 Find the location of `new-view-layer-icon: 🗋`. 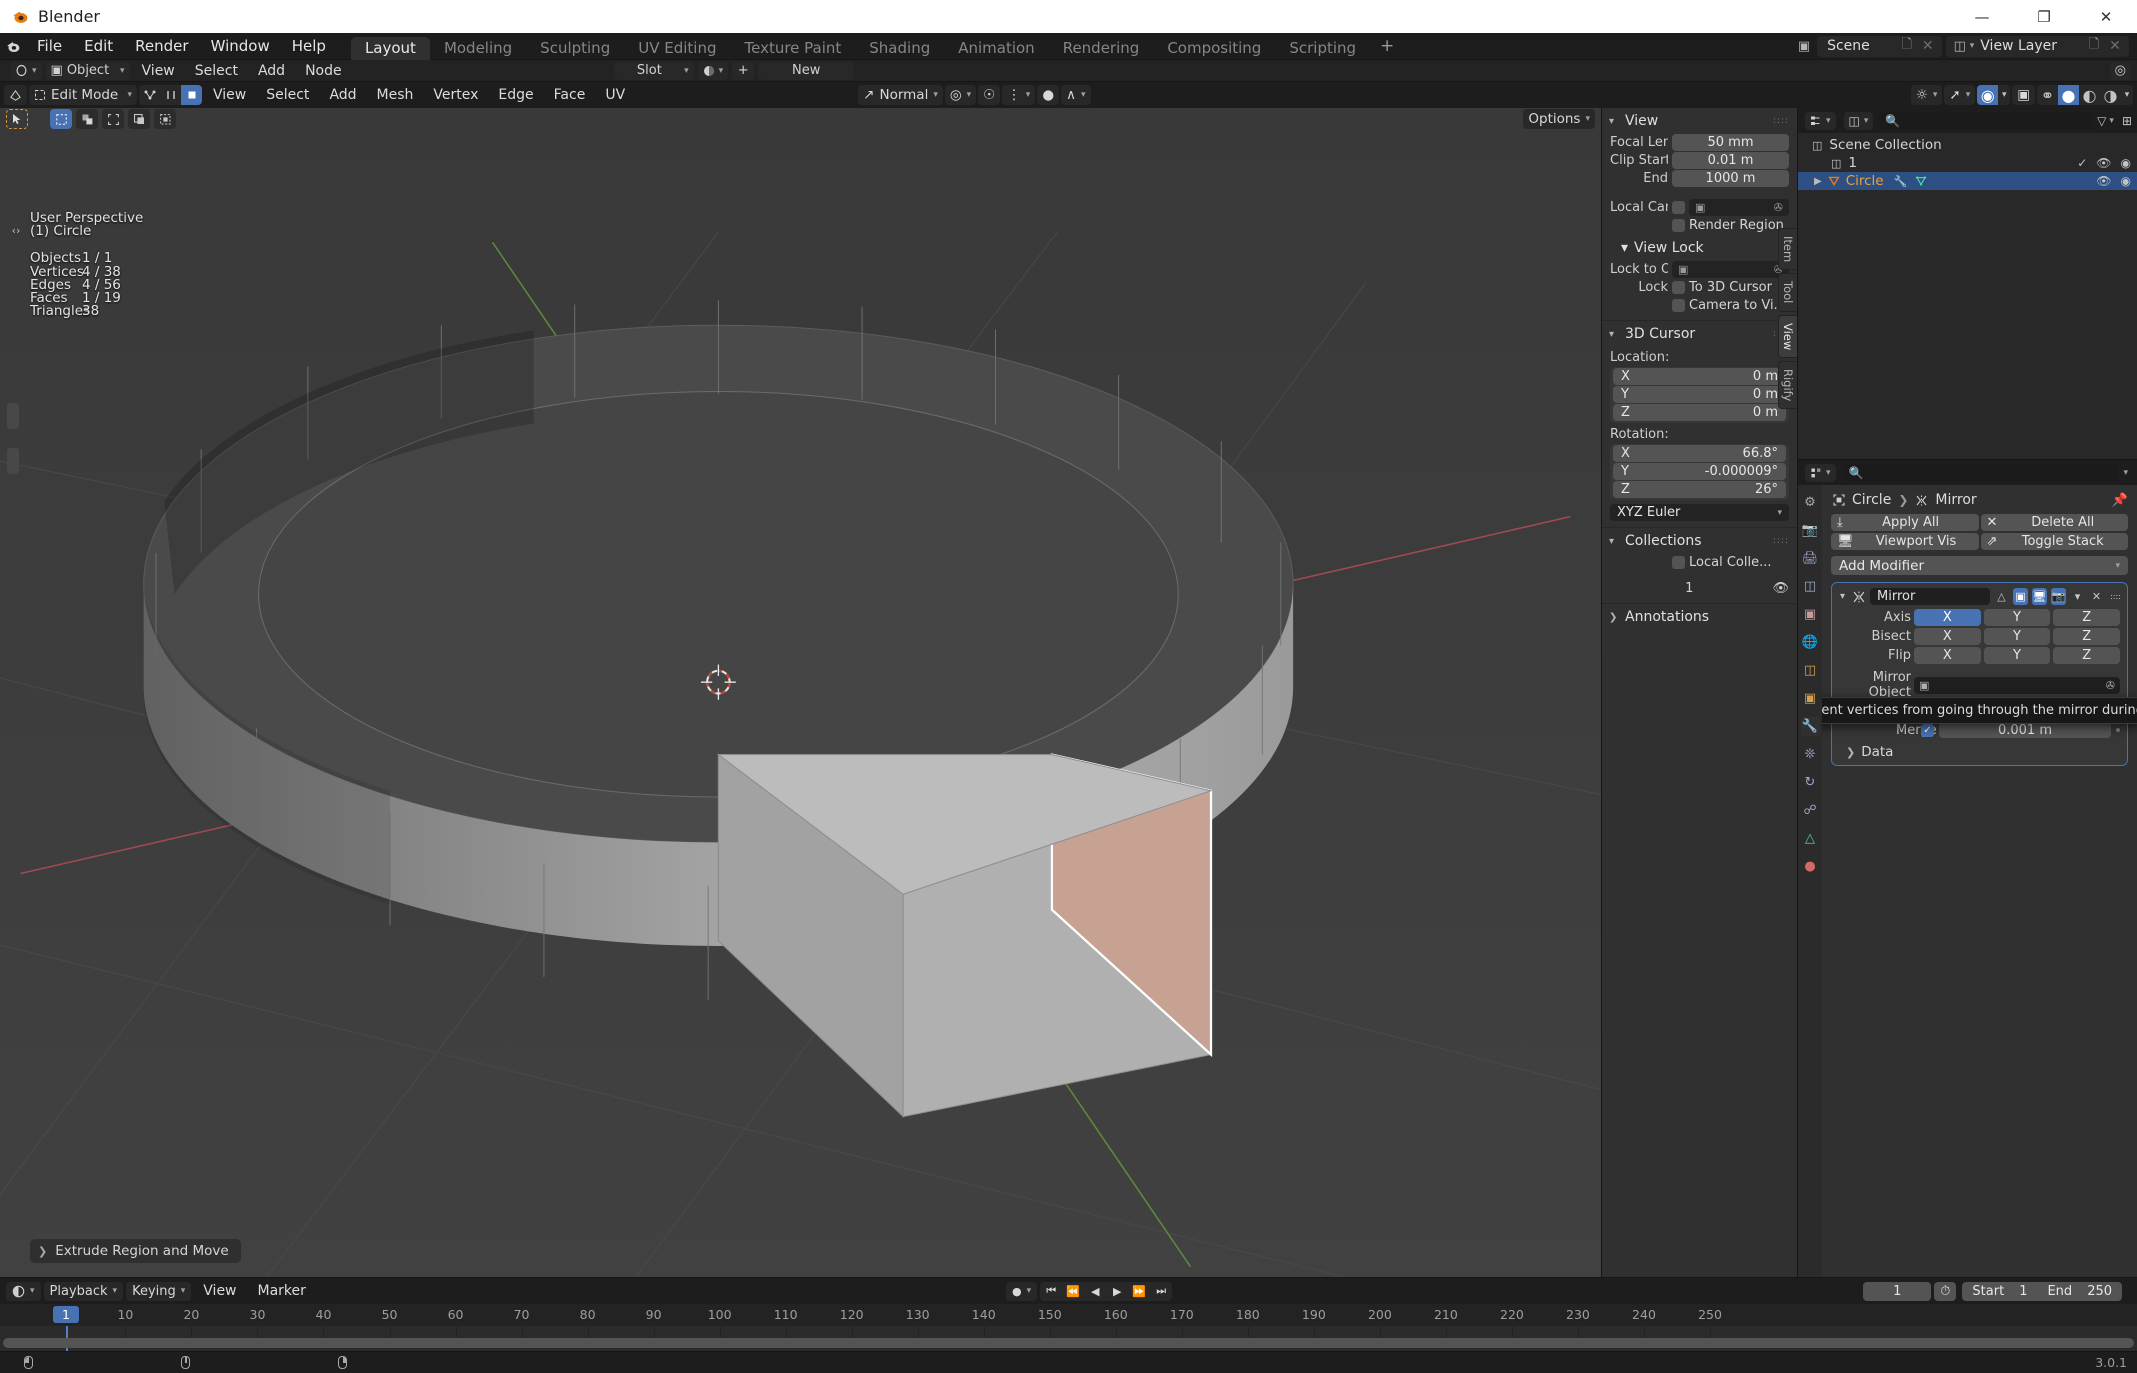

new-view-layer-icon: 🗋 is located at coordinates (2094, 46).